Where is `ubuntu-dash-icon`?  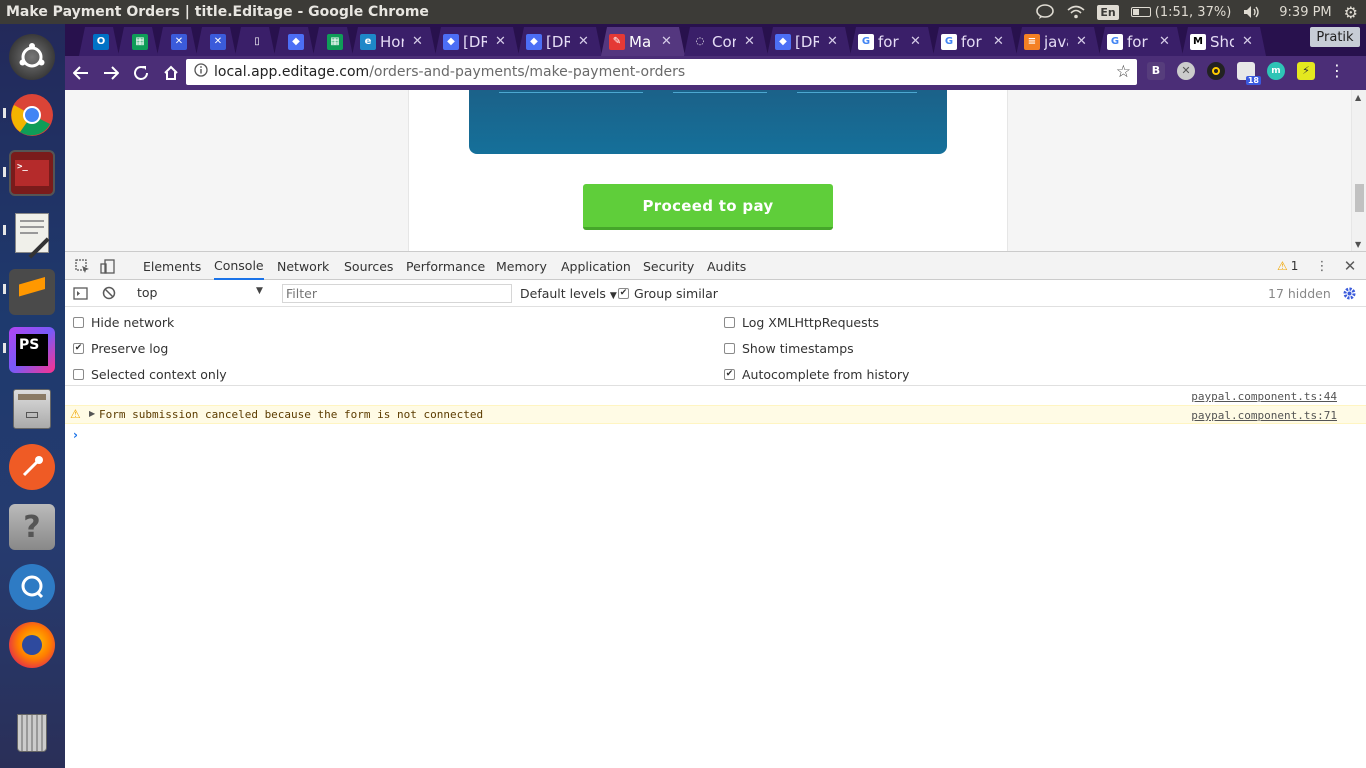 ubuntu-dash-icon is located at coordinates (32, 57).